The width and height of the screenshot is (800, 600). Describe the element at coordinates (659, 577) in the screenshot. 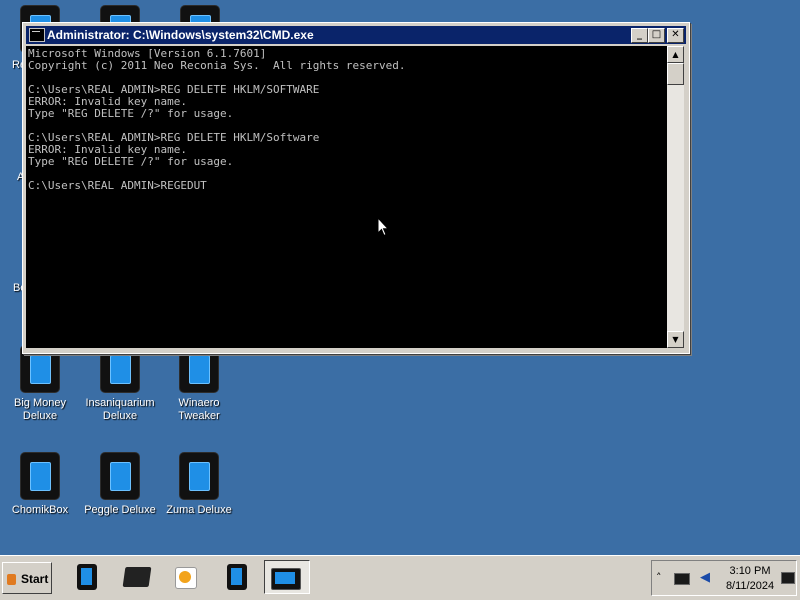

I see `show-hidden-icons-chevron-icon: ˄` at that location.